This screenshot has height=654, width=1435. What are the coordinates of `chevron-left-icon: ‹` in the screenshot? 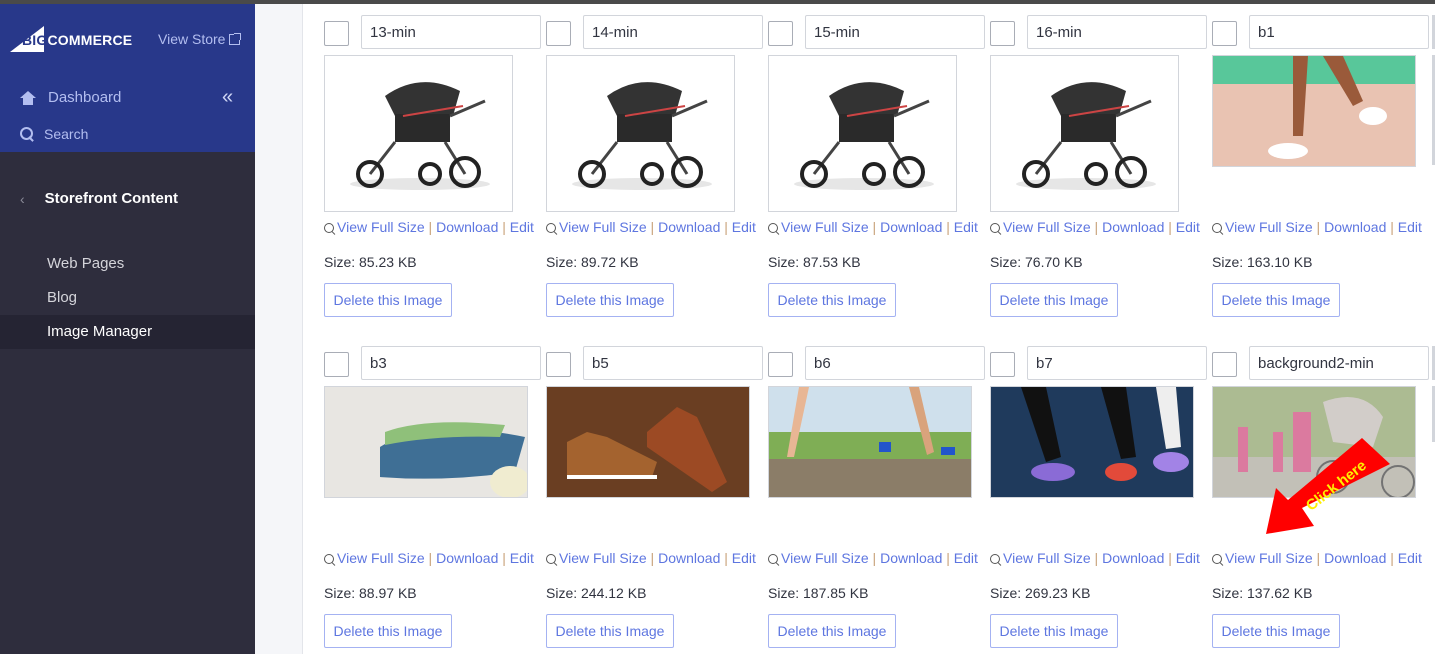 It's located at (22, 199).